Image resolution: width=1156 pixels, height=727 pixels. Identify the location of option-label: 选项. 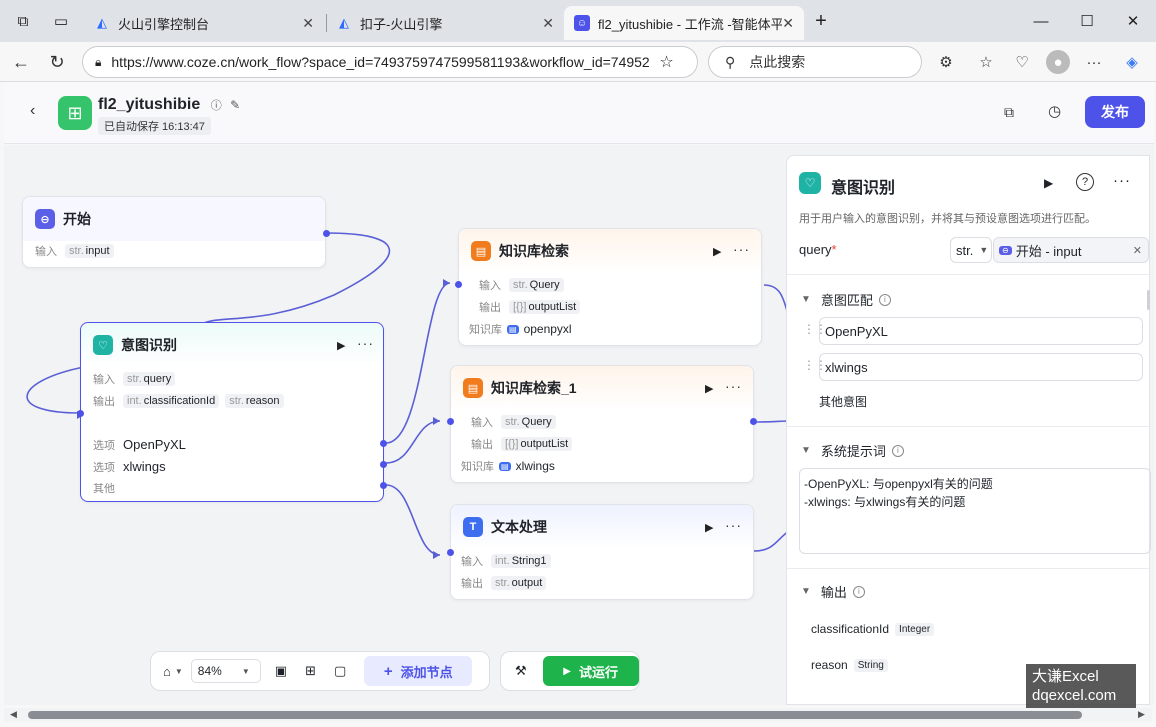
(104, 446).